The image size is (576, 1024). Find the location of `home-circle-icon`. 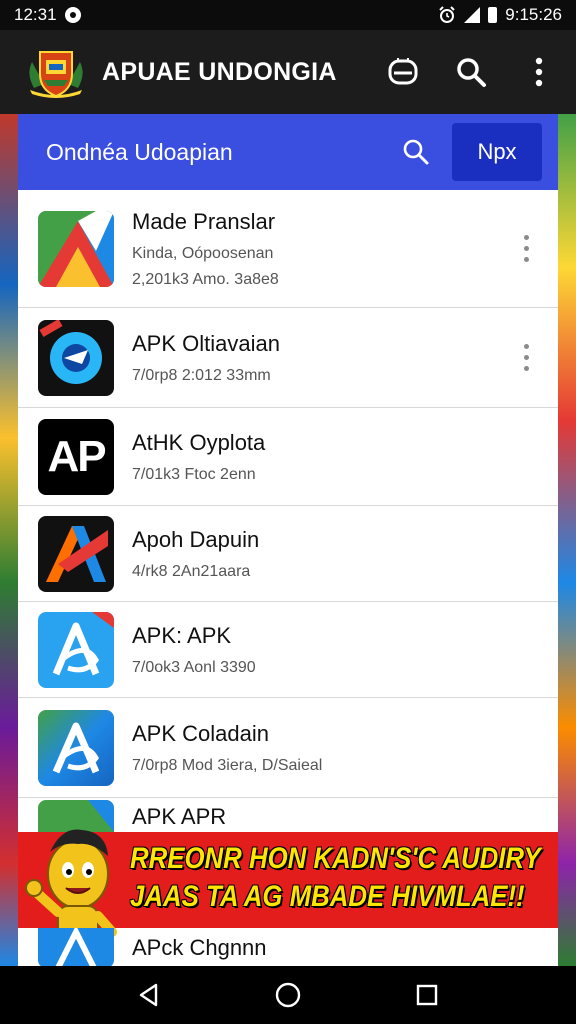

home-circle-icon is located at coordinates (288, 995).